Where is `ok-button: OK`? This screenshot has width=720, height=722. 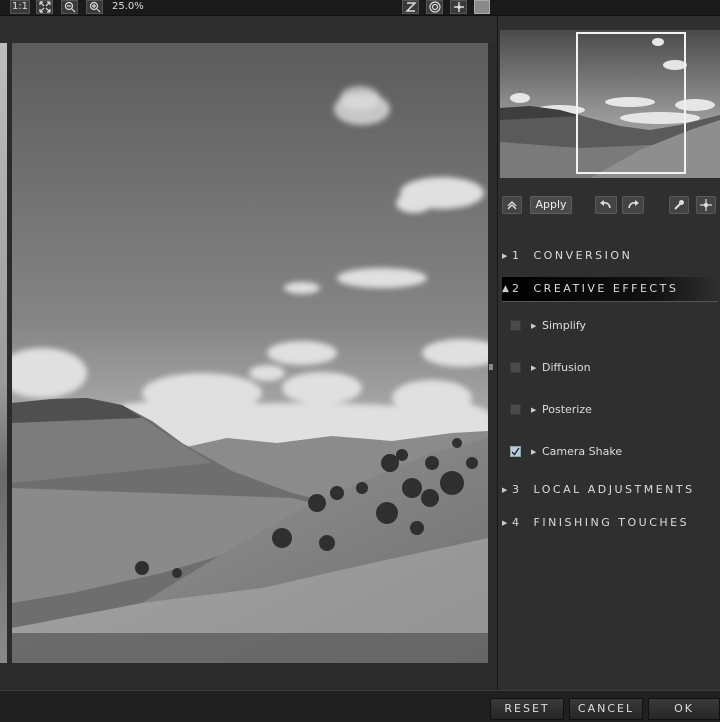 ok-button: OK is located at coordinates (684, 709).